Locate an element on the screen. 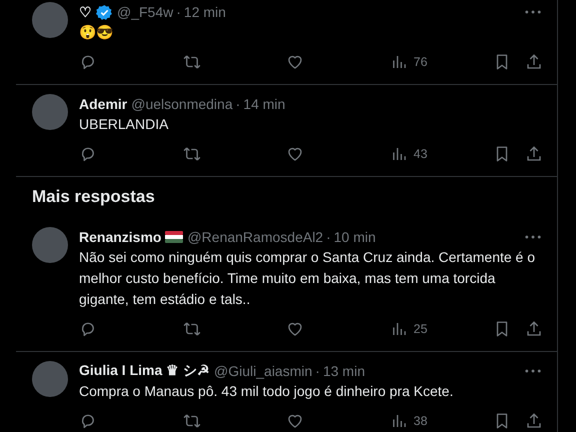  view-count: 38 is located at coordinates (421, 421).